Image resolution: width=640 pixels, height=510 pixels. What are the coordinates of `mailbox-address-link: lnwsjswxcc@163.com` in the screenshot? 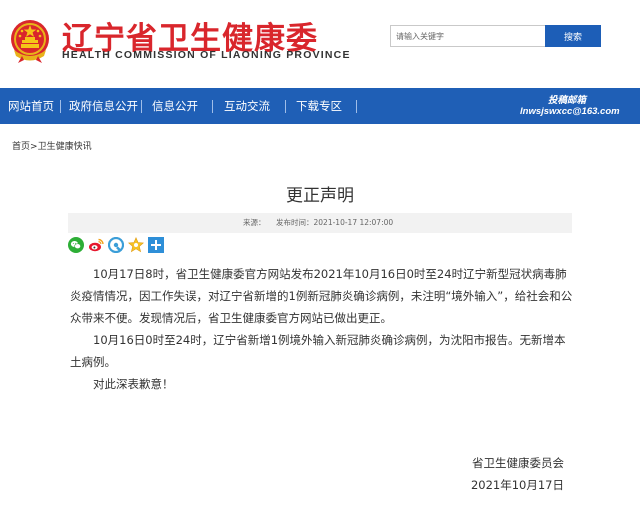 It's located at (570, 111).